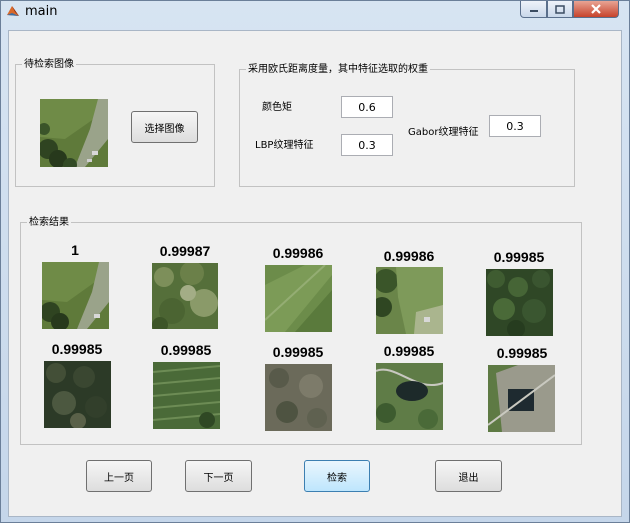 The width and height of the screenshot is (630, 523). What do you see at coordinates (74, 133) in the screenshot?
I see `query-image` at bounding box center [74, 133].